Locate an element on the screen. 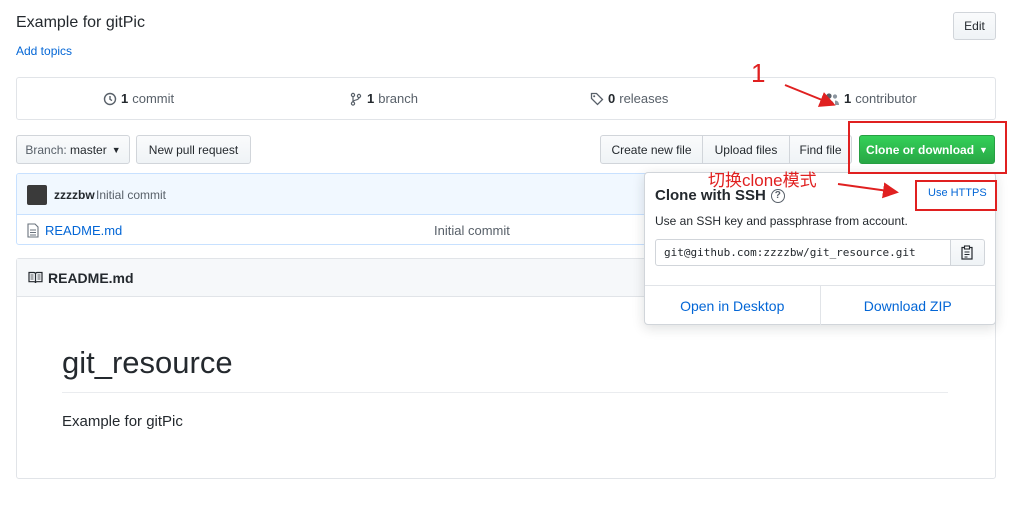  branch-prefix: Branch: is located at coordinates (46, 149).